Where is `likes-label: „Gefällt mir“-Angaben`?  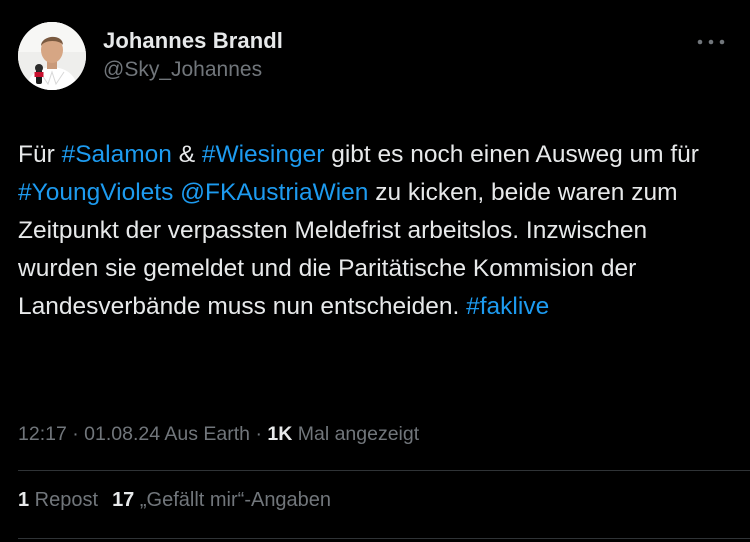
likes-label: „Gefällt mir“-Angaben is located at coordinates (233, 500).